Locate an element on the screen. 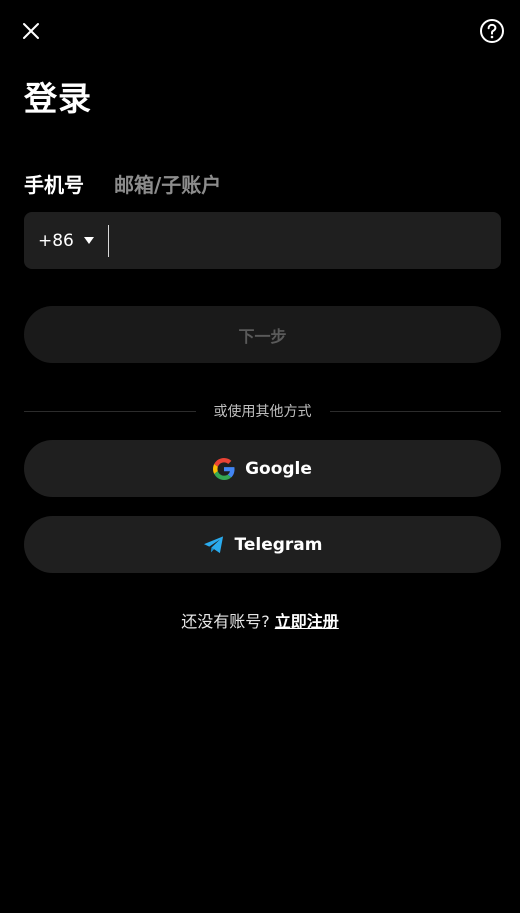 The image size is (520, 913). telegram-icon is located at coordinates (214, 545).